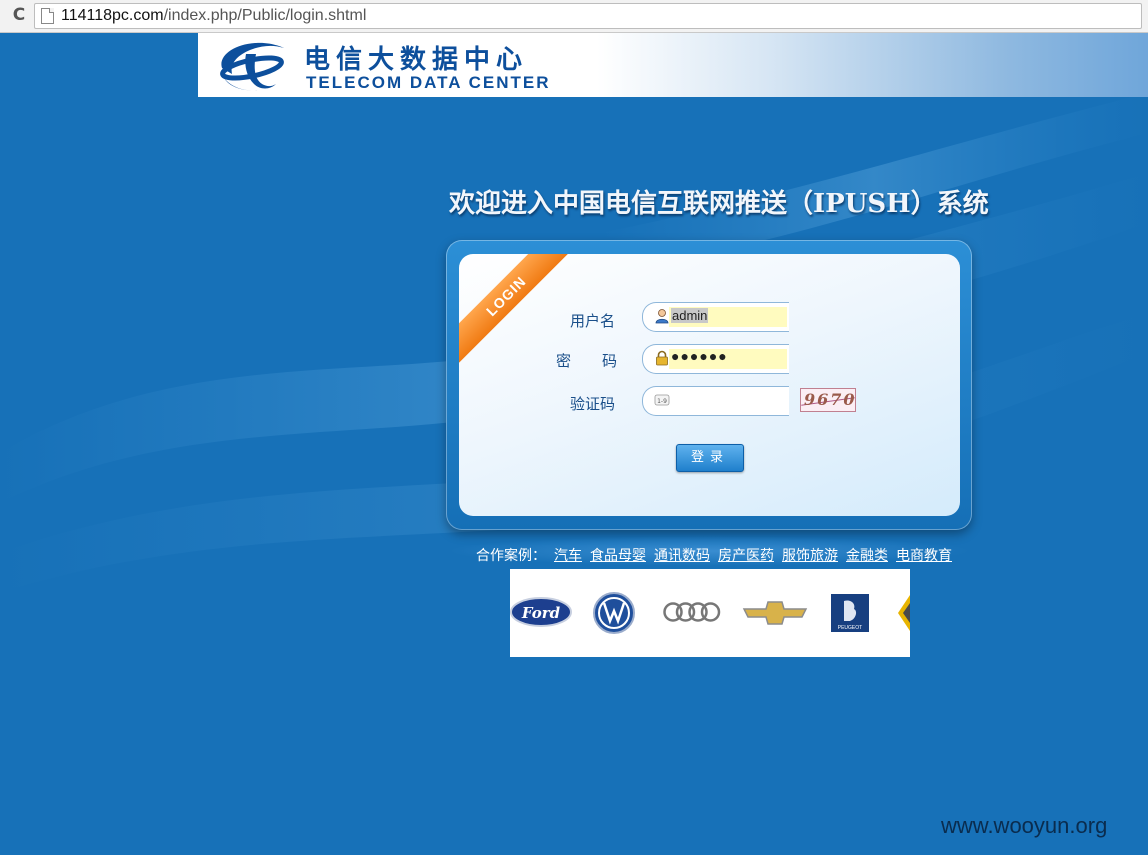 The width and height of the screenshot is (1148, 855). Describe the element at coordinates (593, 321) in the screenshot. I see `username-label: 用户名` at that location.